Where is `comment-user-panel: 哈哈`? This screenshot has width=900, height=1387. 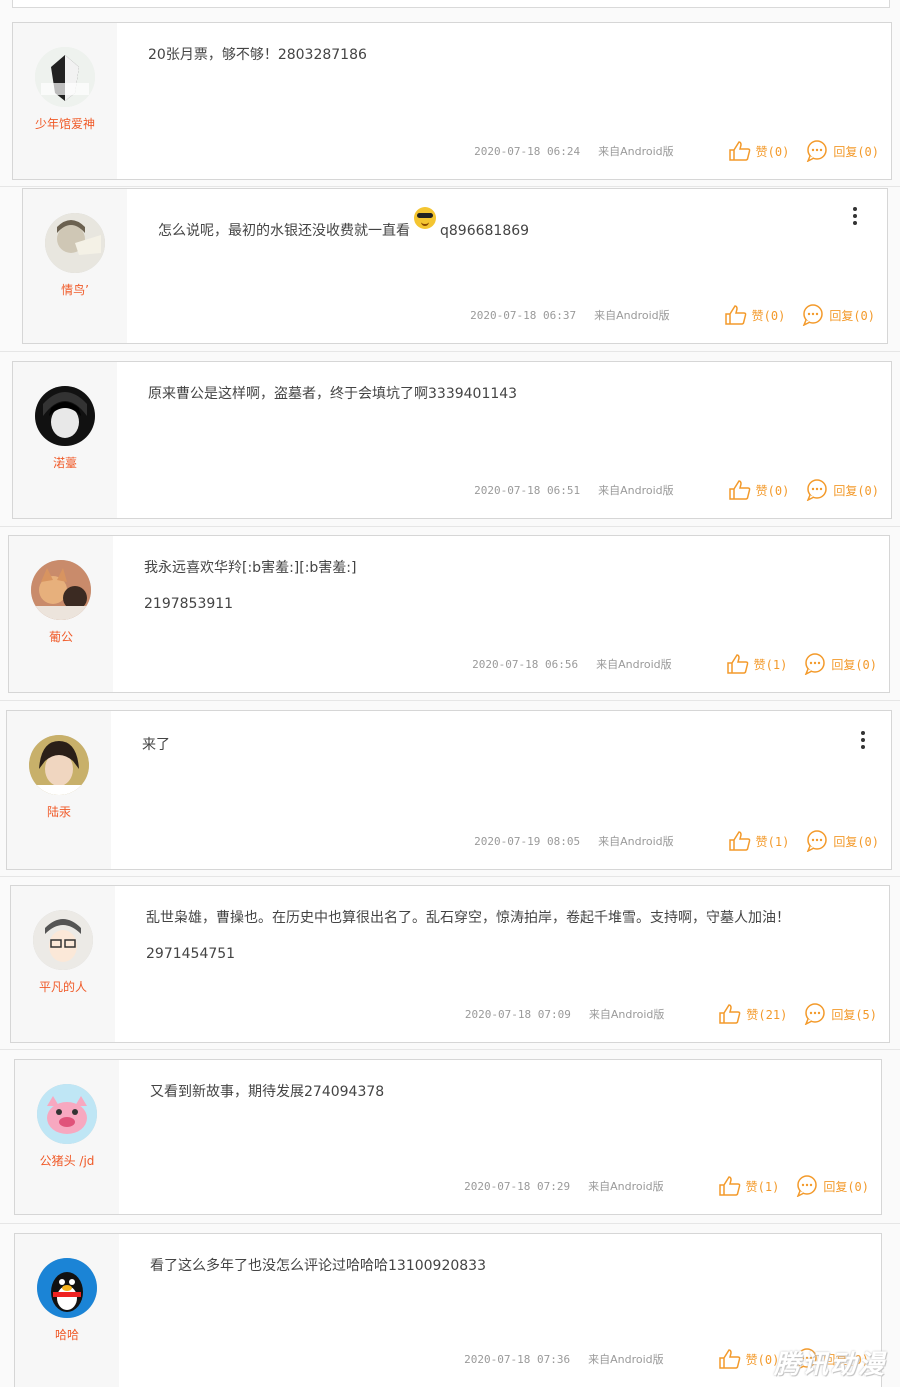
comment-user-panel: 哈哈 is located at coordinates (67, 1310).